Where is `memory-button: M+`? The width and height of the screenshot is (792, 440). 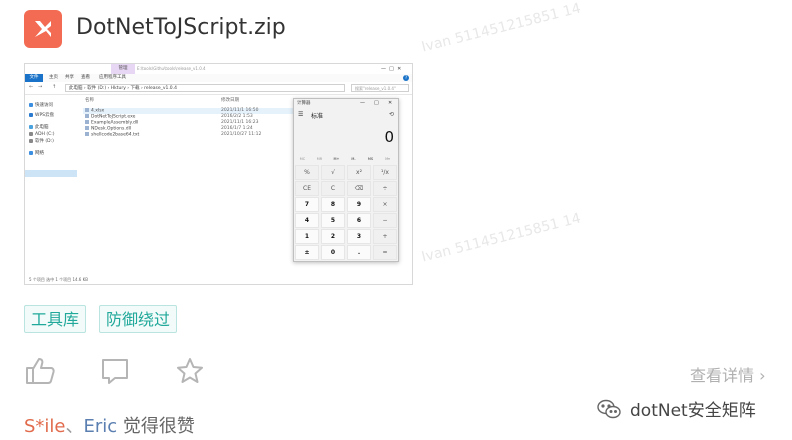 memory-button: M+ is located at coordinates (336, 159).